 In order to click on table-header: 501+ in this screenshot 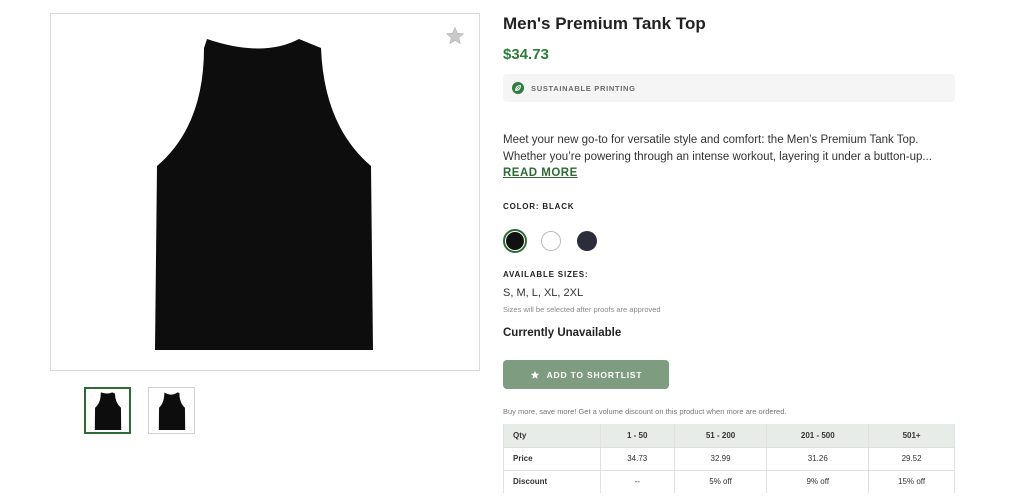, I will do `click(911, 435)`.